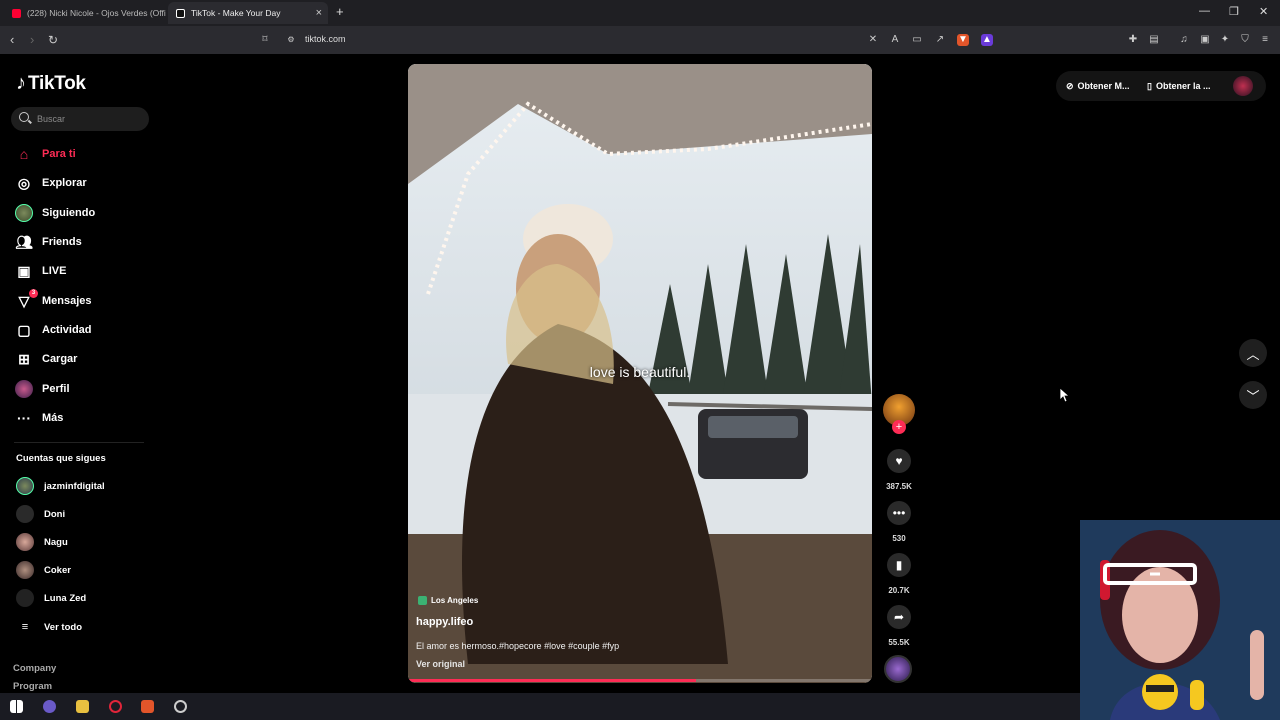  Describe the element at coordinates (1265, 40) in the screenshot. I see `menu-icon: ≡` at that location.